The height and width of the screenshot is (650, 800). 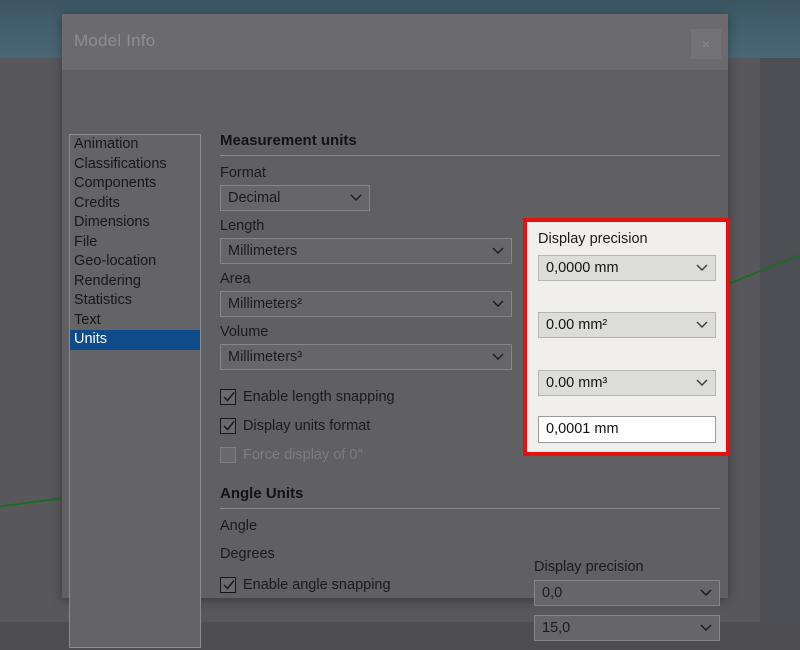 What do you see at coordinates (317, 585) in the screenshot?
I see `enable-angle-snapping-label: Enable angle snapping` at bounding box center [317, 585].